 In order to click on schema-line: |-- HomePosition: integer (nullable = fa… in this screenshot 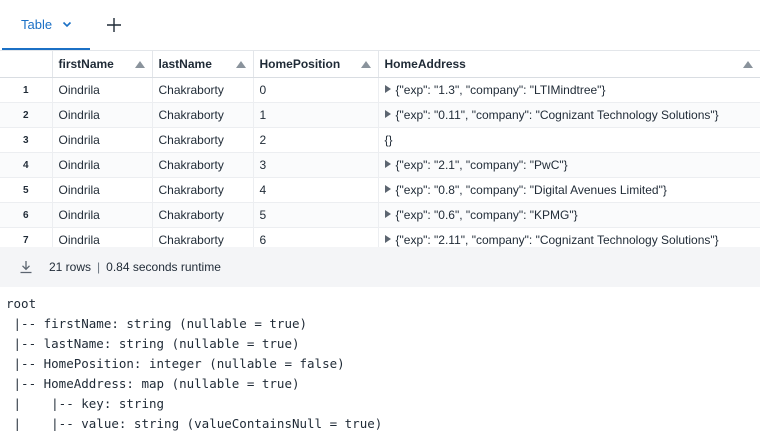, I will do `click(175, 363)`.